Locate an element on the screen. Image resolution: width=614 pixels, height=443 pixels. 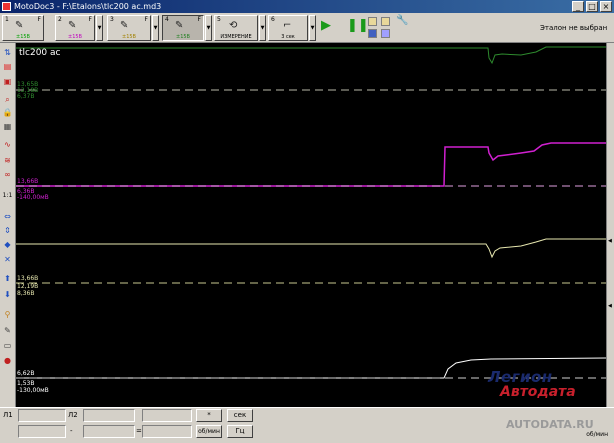
sine-icon: ∿ is located at coordinates (7, 144).